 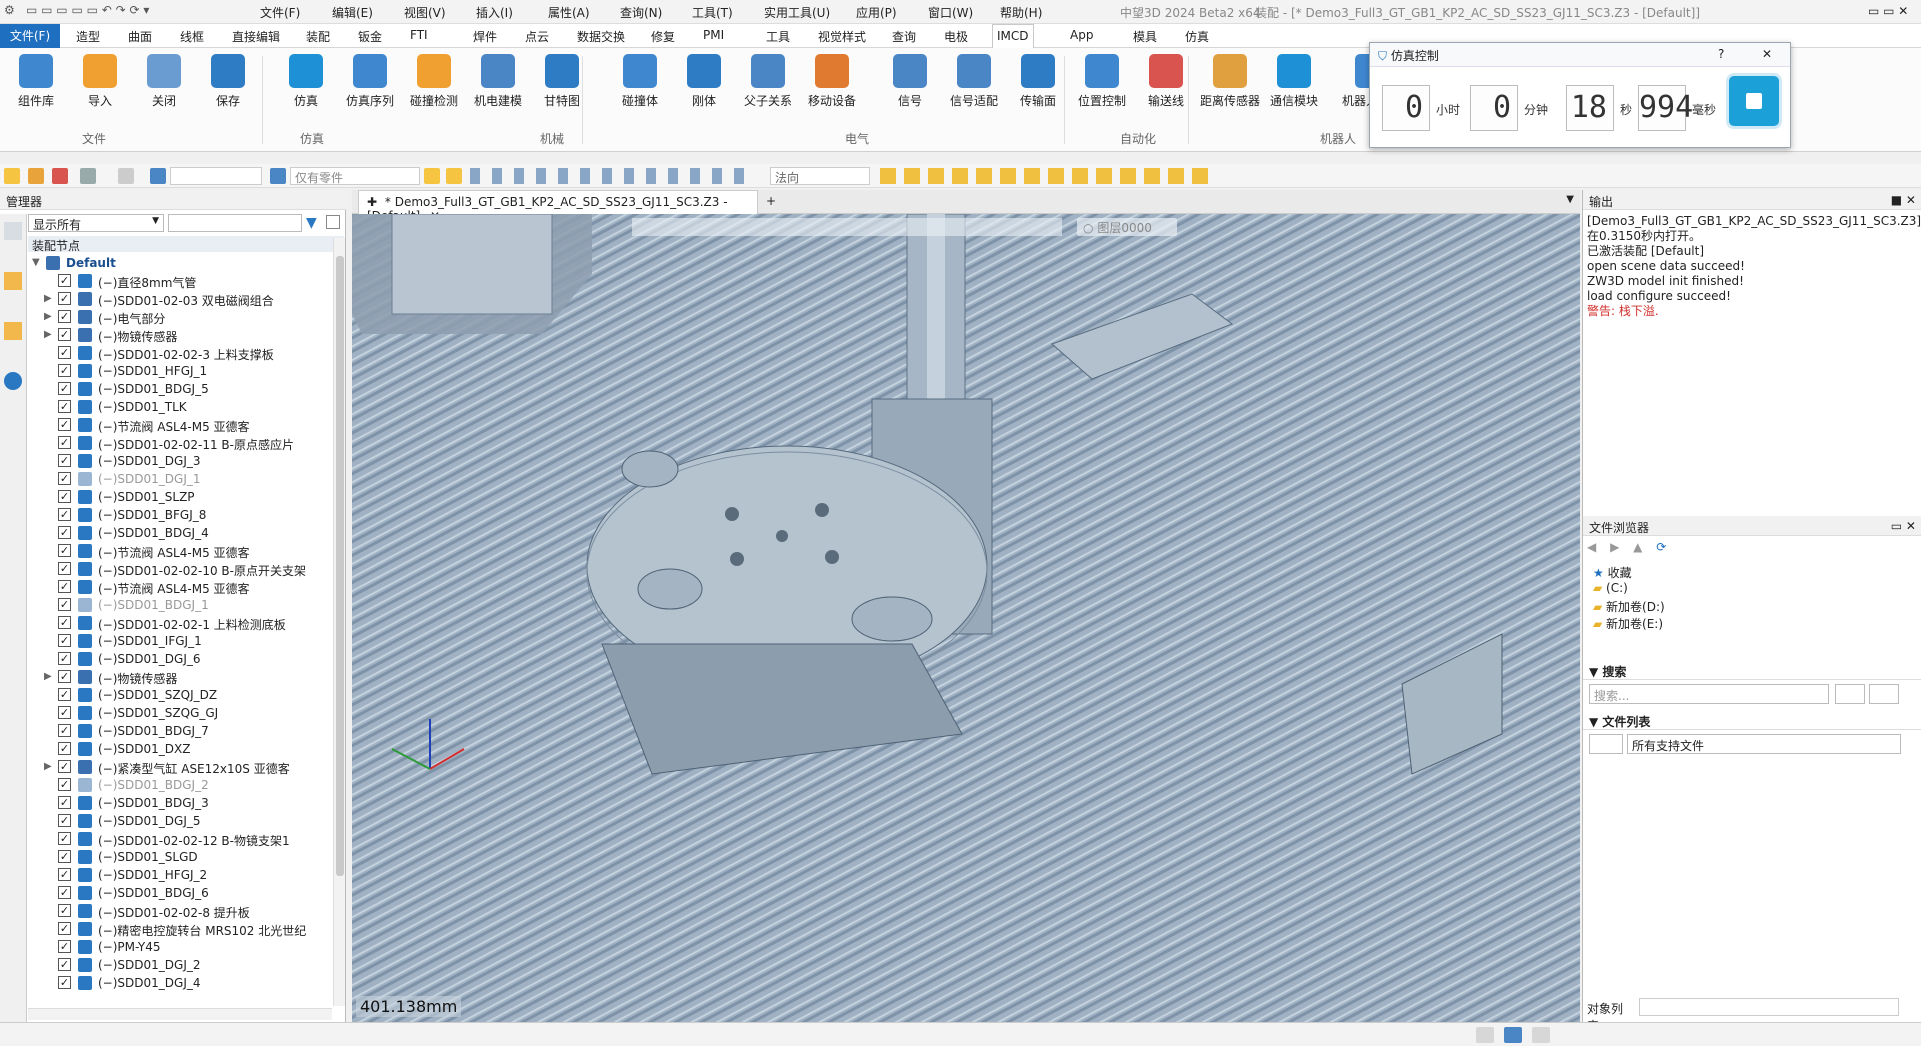 I want to click on search-header: ▼ 搜索, so click(x=1752, y=670).